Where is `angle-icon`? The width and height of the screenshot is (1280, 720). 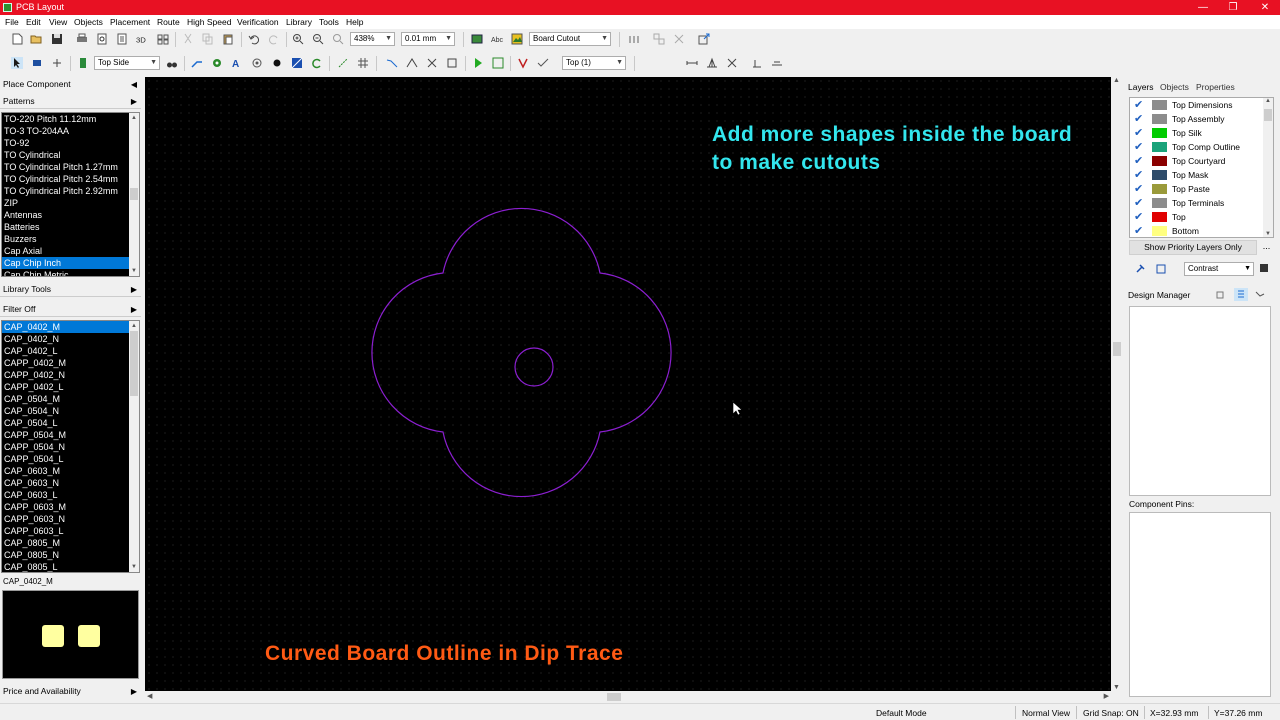 angle-icon is located at coordinates (757, 63).